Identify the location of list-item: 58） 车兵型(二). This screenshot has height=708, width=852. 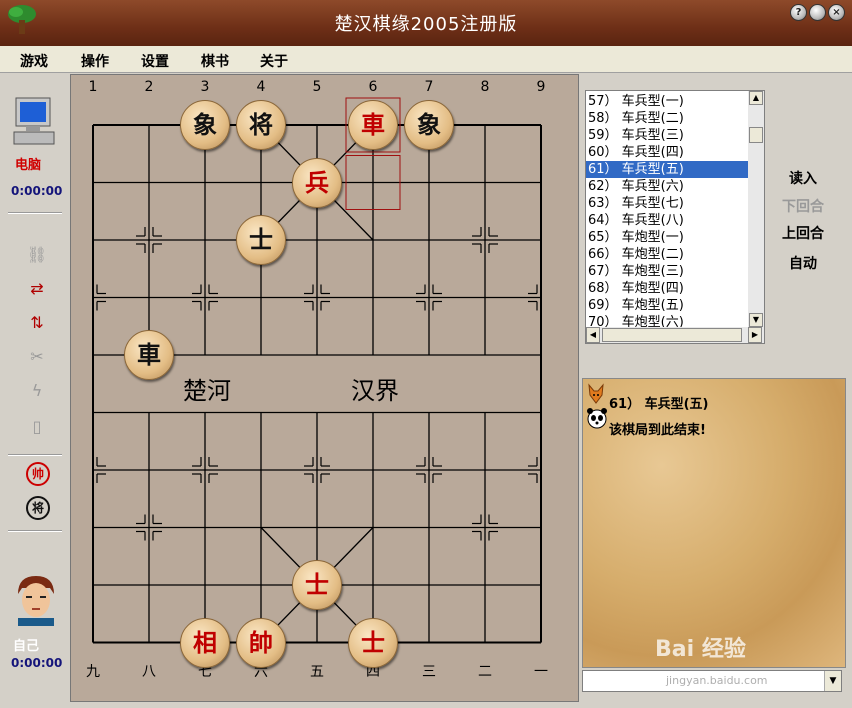
(667, 118).